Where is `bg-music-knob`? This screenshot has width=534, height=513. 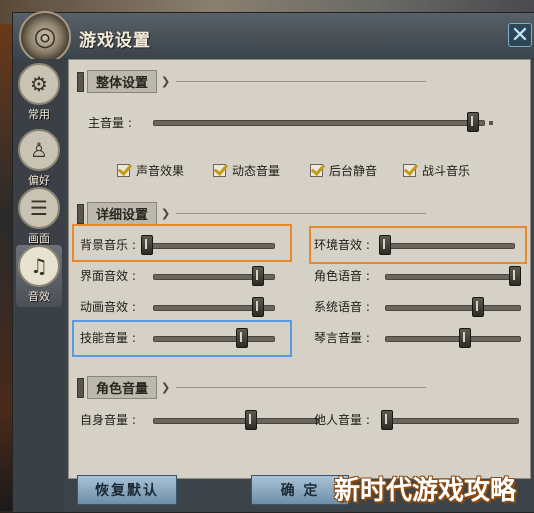 bg-music-knob is located at coordinates (147, 245).